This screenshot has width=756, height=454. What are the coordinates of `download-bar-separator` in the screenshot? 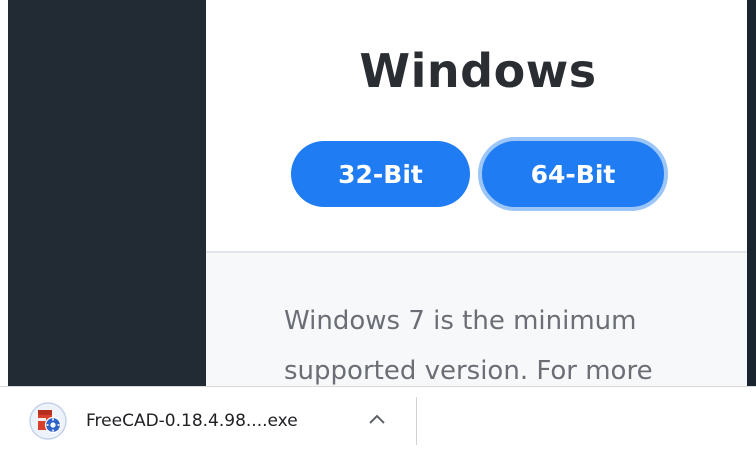 It's located at (416, 421).